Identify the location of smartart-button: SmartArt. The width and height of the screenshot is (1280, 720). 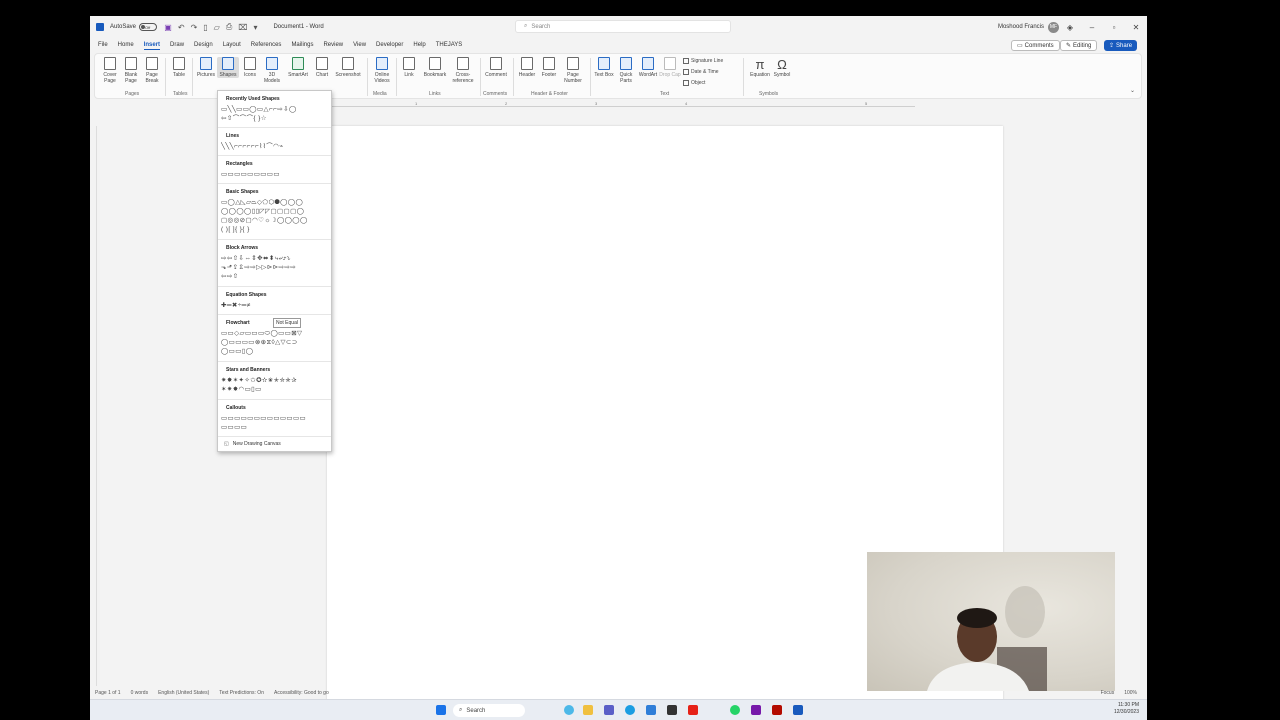
(298, 67).